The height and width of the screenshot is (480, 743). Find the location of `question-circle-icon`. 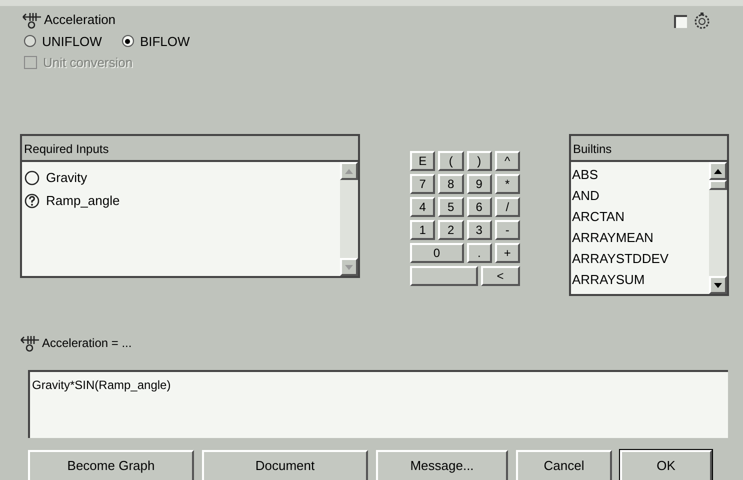

question-circle-icon is located at coordinates (32, 200).